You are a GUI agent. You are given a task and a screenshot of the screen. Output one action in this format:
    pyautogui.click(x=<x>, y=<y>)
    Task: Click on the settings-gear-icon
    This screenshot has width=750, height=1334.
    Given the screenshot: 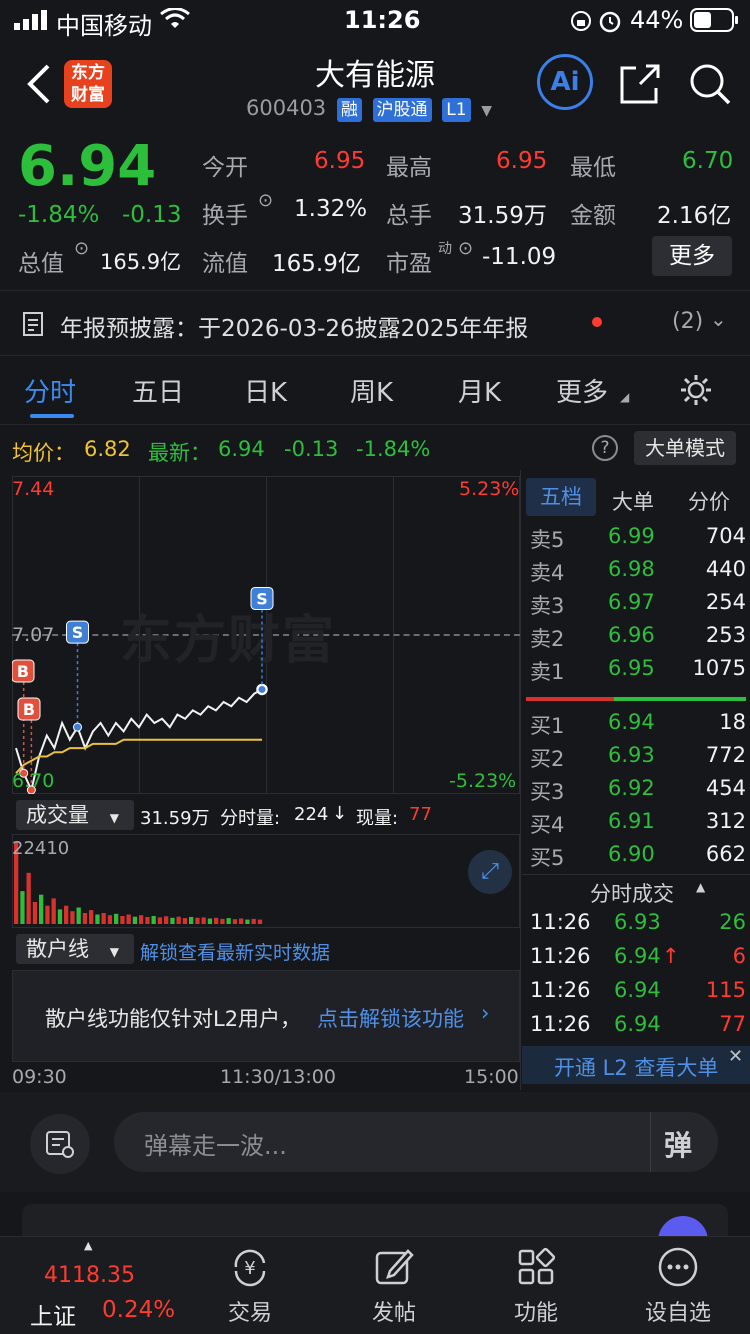 What is the action you would take?
    pyautogui.click(x=696, y=390)
    